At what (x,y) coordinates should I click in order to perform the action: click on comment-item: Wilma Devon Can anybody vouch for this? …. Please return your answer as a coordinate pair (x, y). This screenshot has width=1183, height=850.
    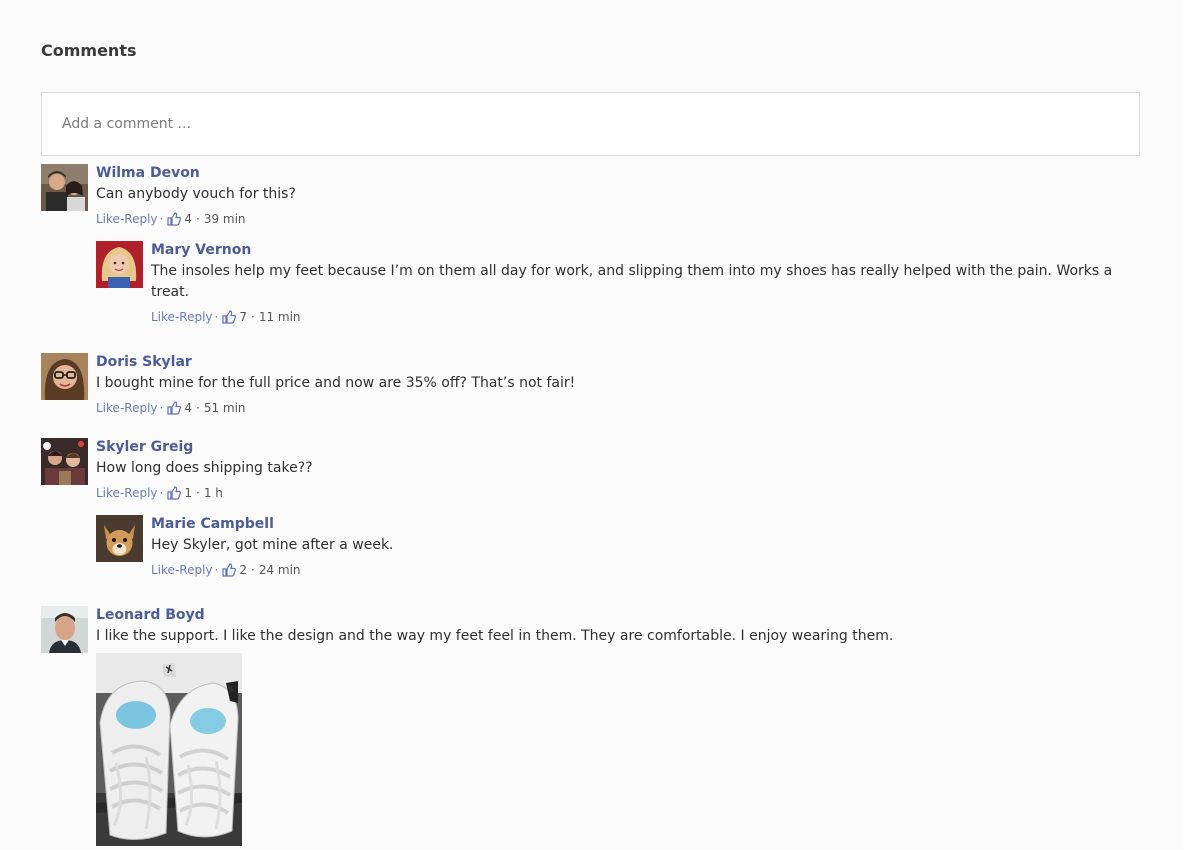
    Looking at the image, I should click on (168, 195).